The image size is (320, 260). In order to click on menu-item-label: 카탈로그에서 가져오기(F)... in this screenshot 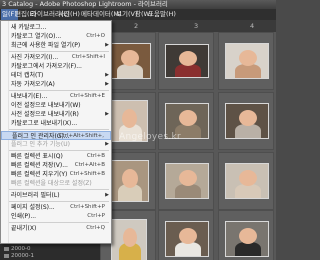, I will do `click(46, 66)`.